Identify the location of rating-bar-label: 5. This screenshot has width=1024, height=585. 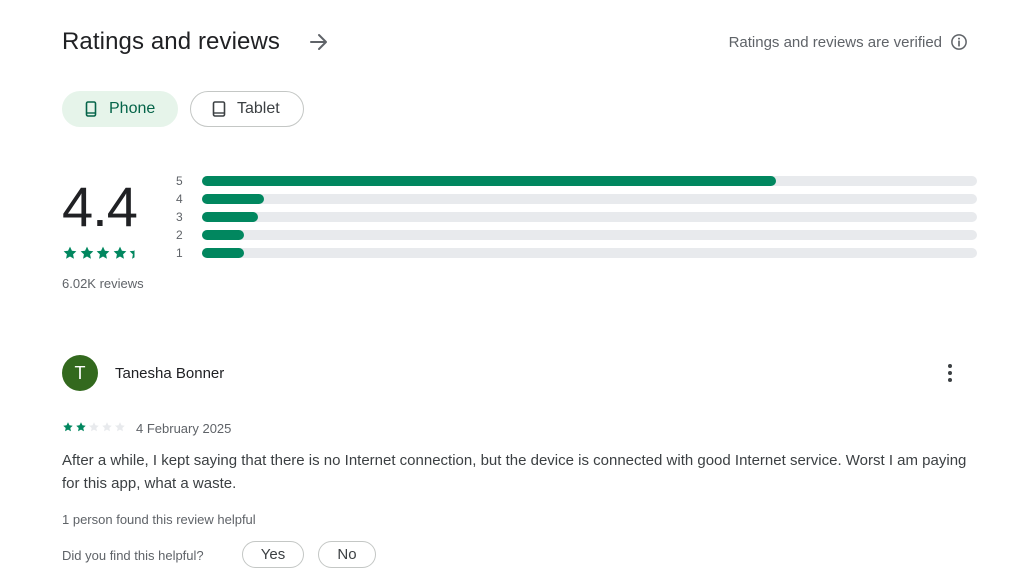
(179, 181).